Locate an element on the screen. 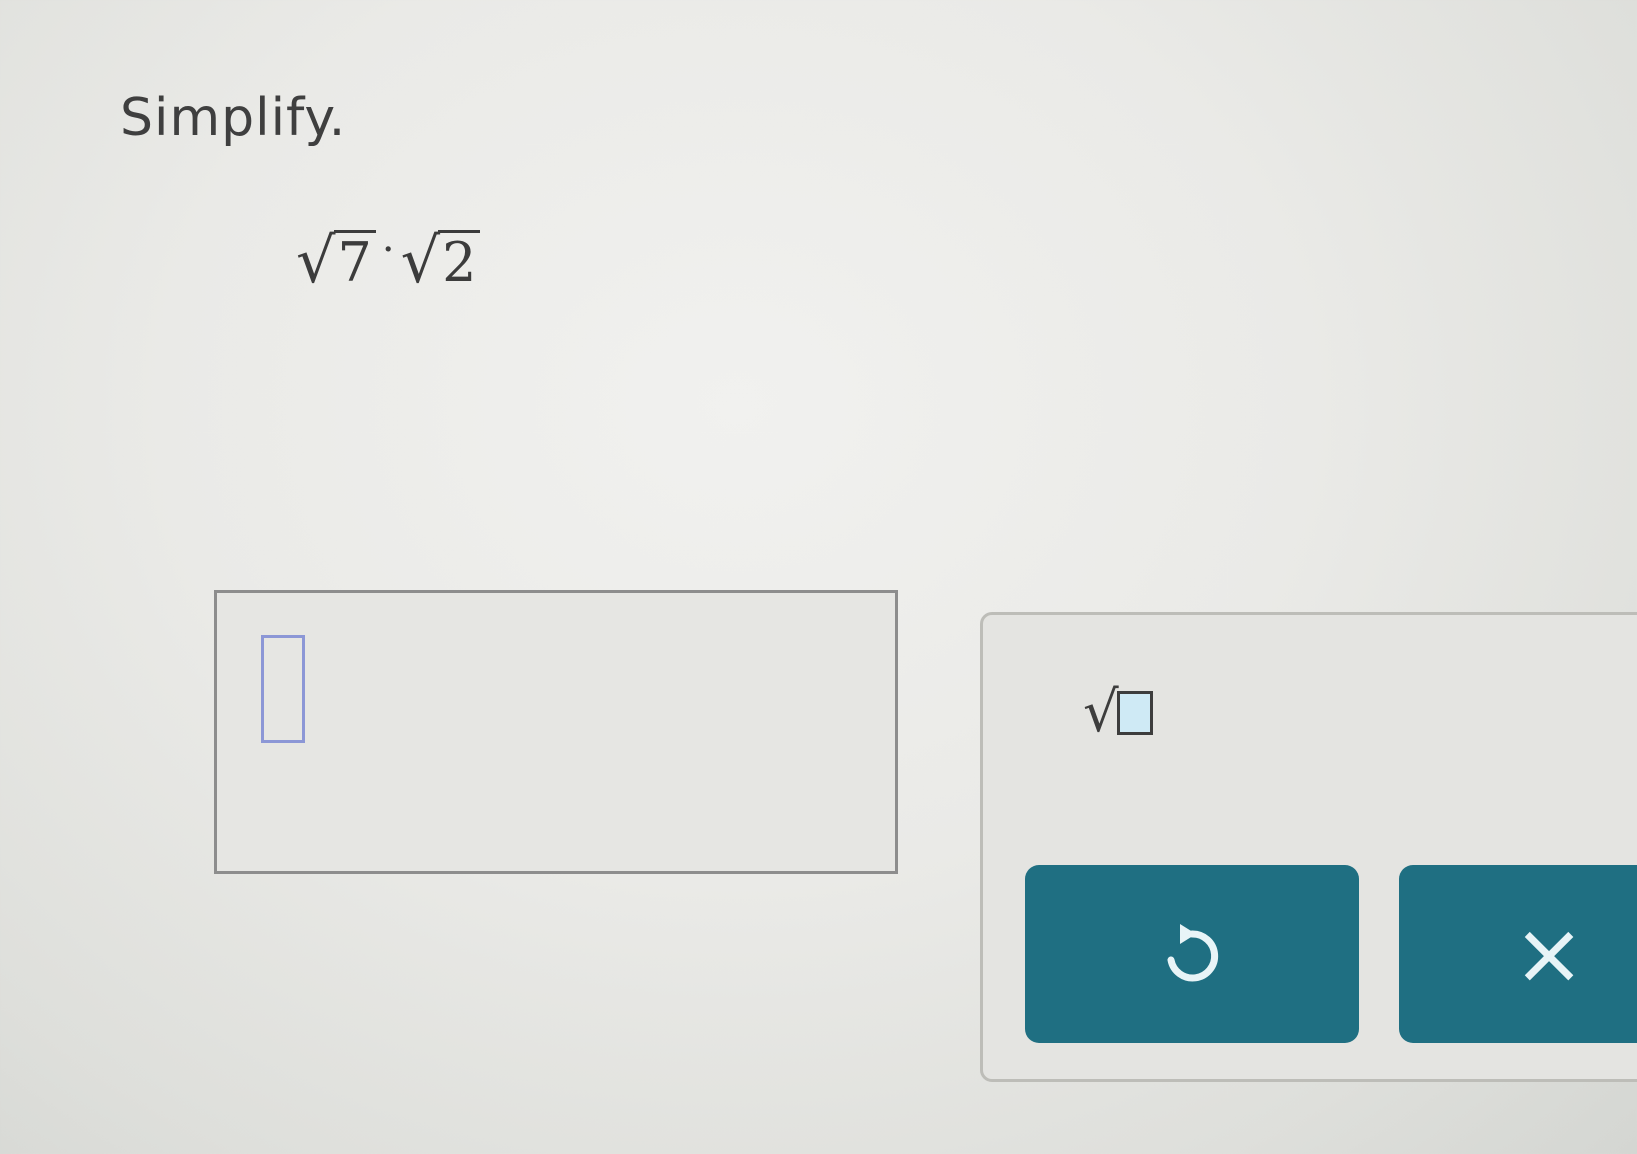  square-root-button: √ is located at coordinates (1118, 713).